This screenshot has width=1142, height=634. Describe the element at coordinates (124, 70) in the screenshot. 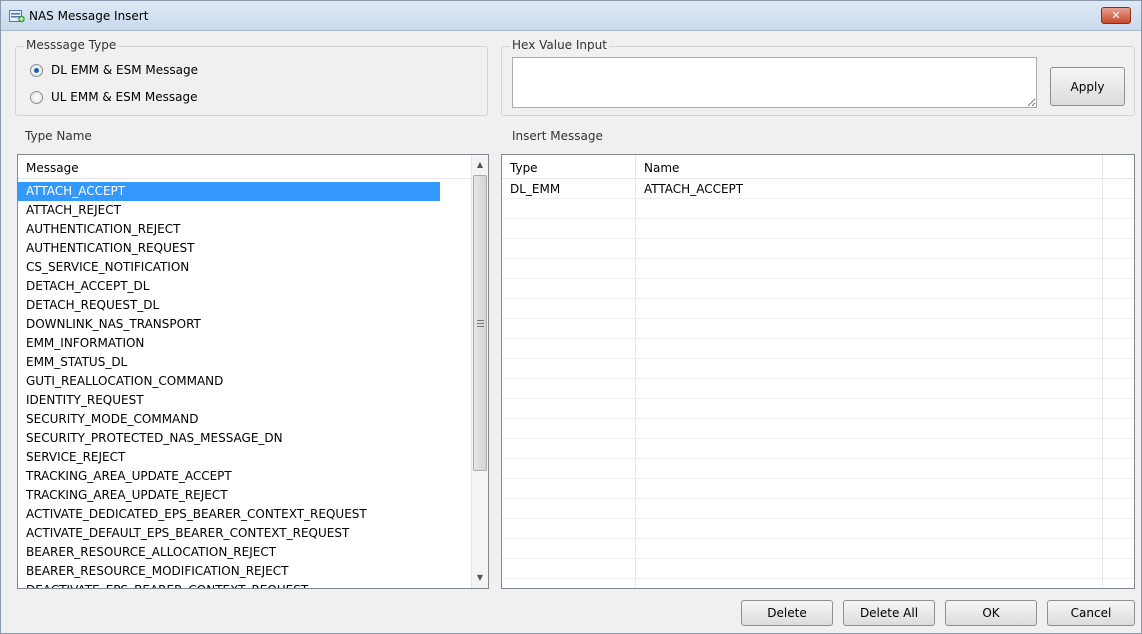

I see `radio-dl-label: DL EMM & ESM Message` at that location.